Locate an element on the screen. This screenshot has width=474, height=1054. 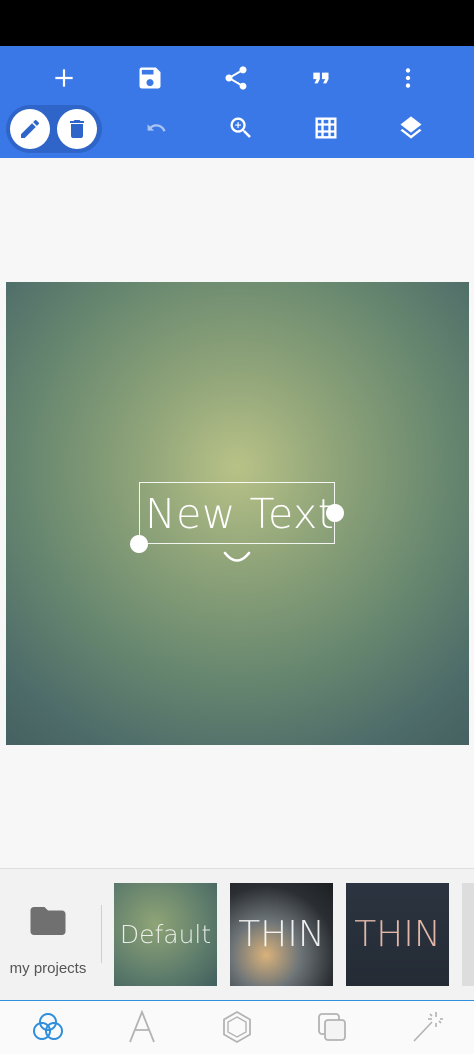
quote-icon is located at coordinates (322, 78).